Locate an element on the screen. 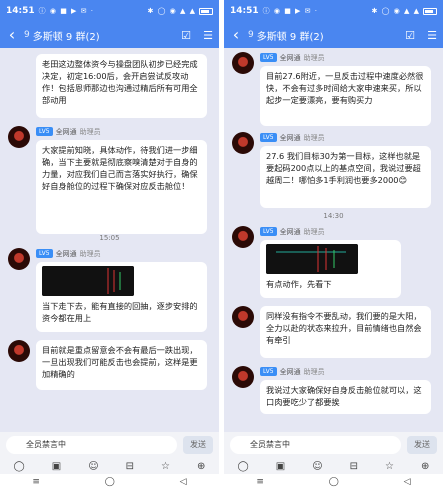 This screenshot has height=490, width=443. message-item: LV5 全网通 助理员 有点动作，先看下 is located at coordinates (334, 264).